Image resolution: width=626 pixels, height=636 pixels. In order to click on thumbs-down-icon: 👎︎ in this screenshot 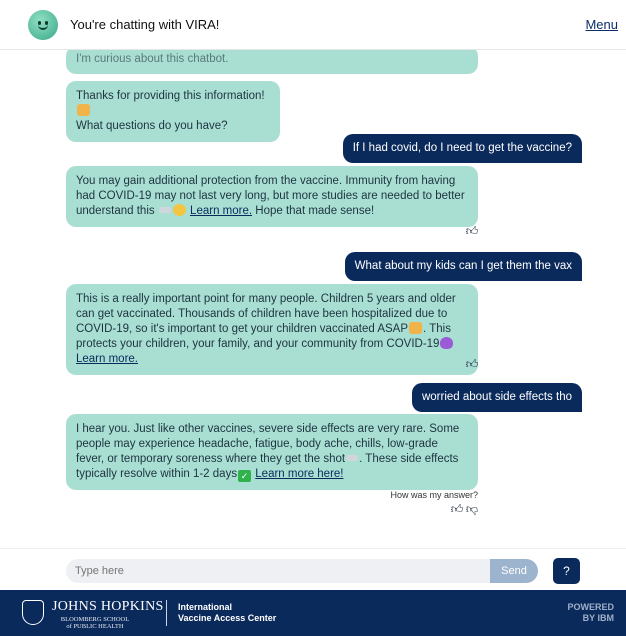, I will do `click(472, 509)`.